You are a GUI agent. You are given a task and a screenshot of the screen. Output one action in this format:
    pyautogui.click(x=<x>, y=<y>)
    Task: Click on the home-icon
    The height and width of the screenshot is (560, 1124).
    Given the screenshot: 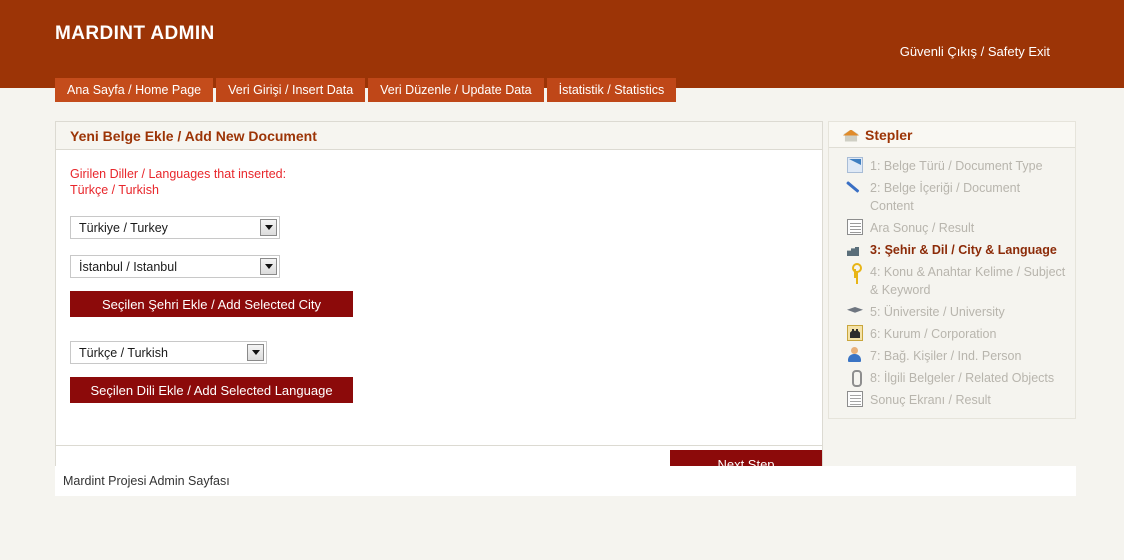 What is the action you would take?
    pyautogui.click(x=851, y=136)
    